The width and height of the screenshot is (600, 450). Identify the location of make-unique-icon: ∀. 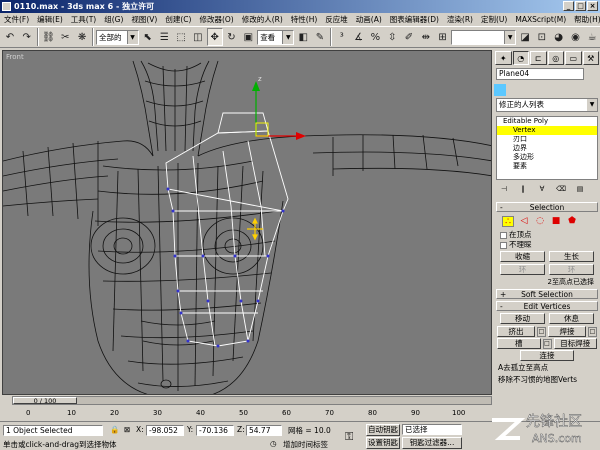
(542, 191).